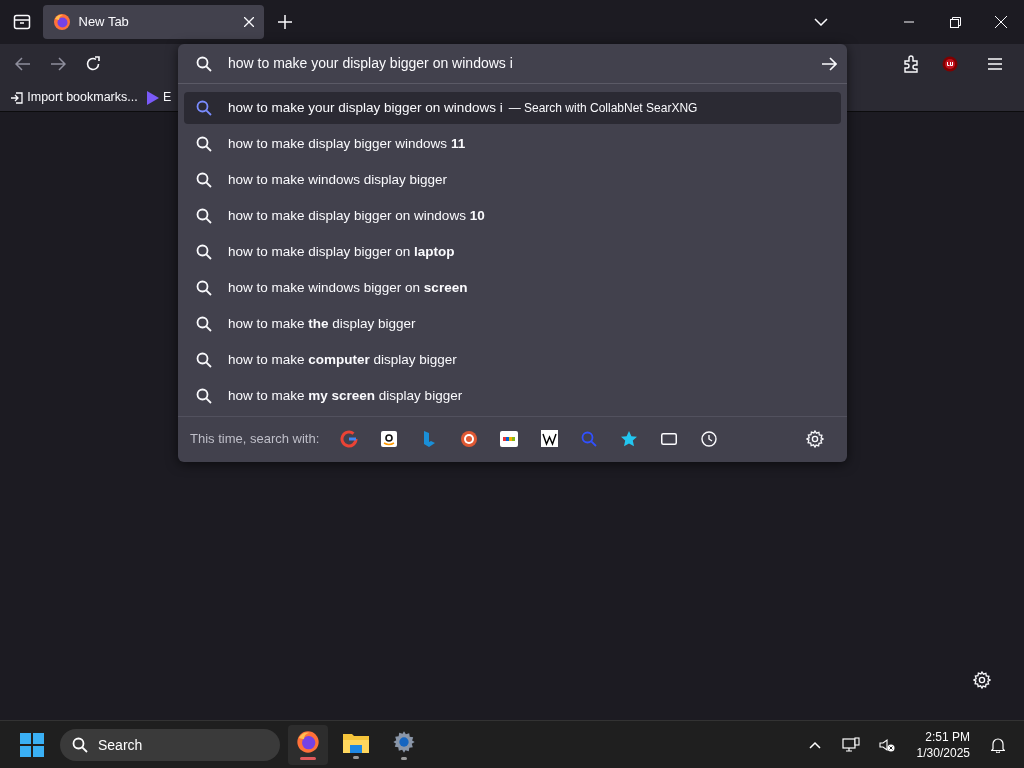  I want to click on suggestion-item: how to make my screen display bigger, so click(512, 396).